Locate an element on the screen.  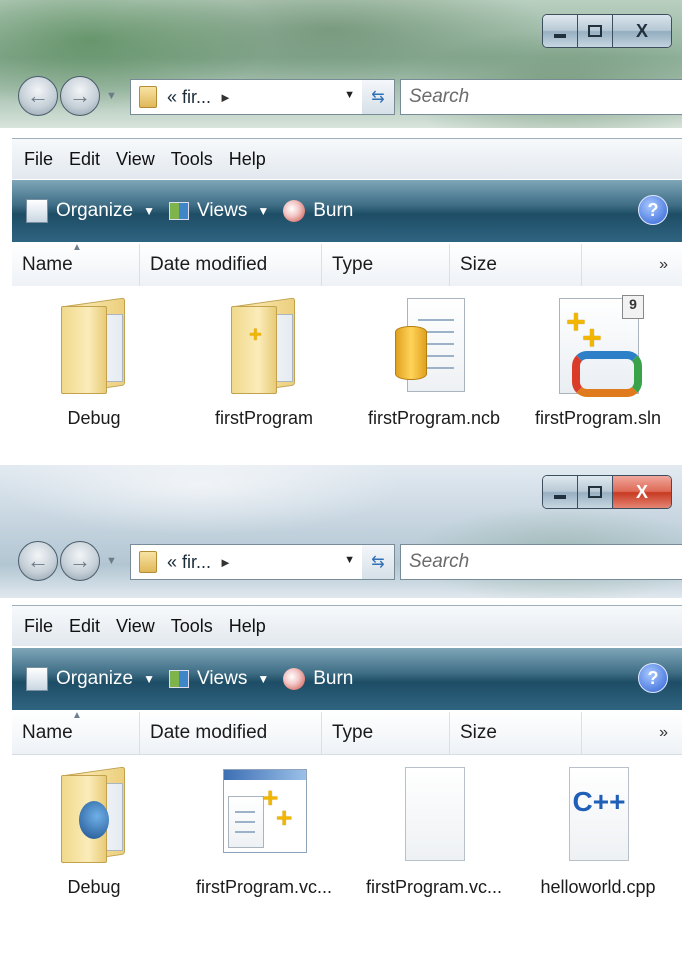
organize-icon is located at coordinates (37, 211).